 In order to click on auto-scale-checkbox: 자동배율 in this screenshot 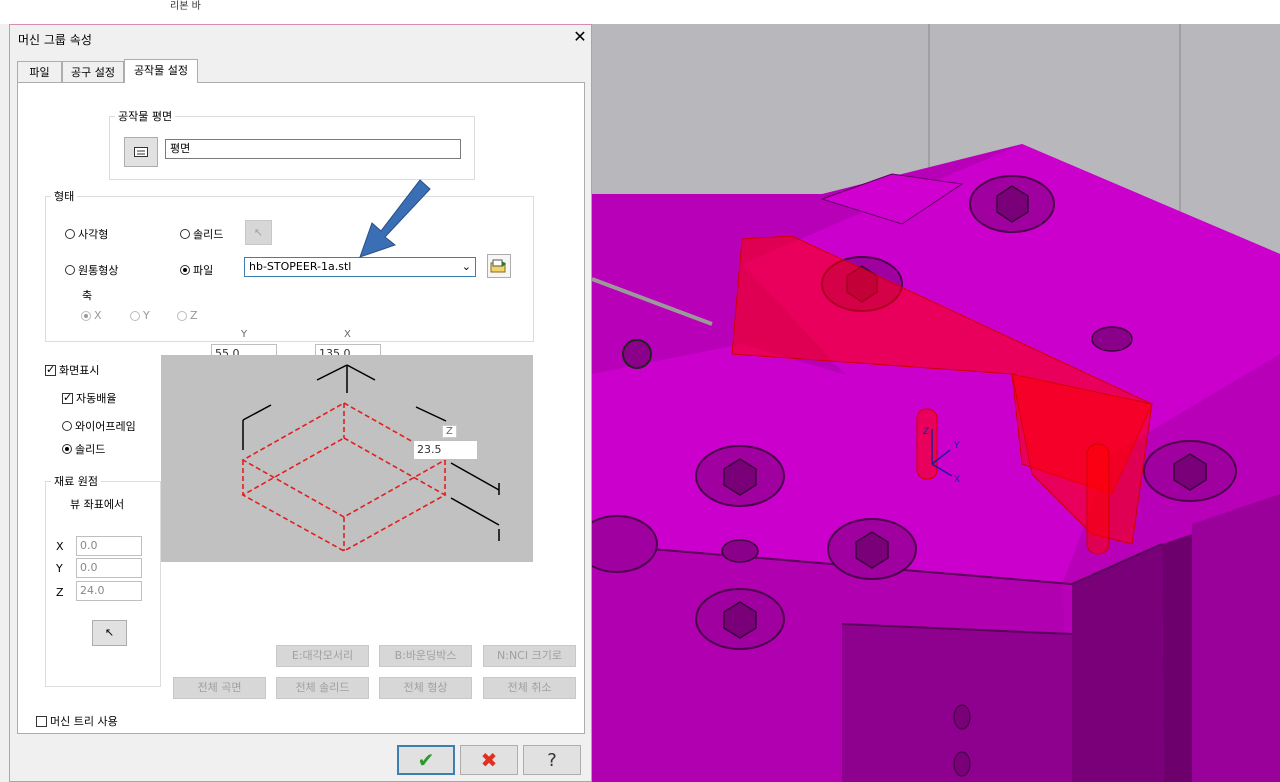, I will do `click(89, 398)`.